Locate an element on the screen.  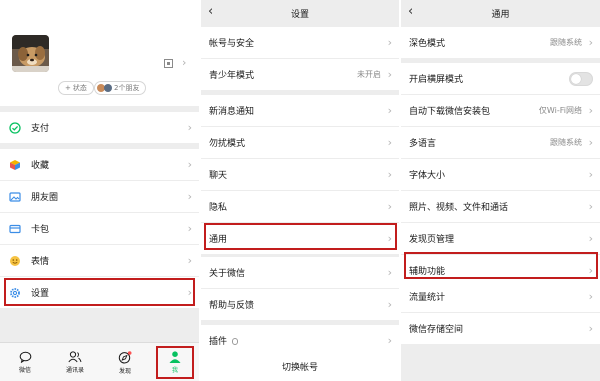
page-title: 通用 is located at coordinates (500, 15).